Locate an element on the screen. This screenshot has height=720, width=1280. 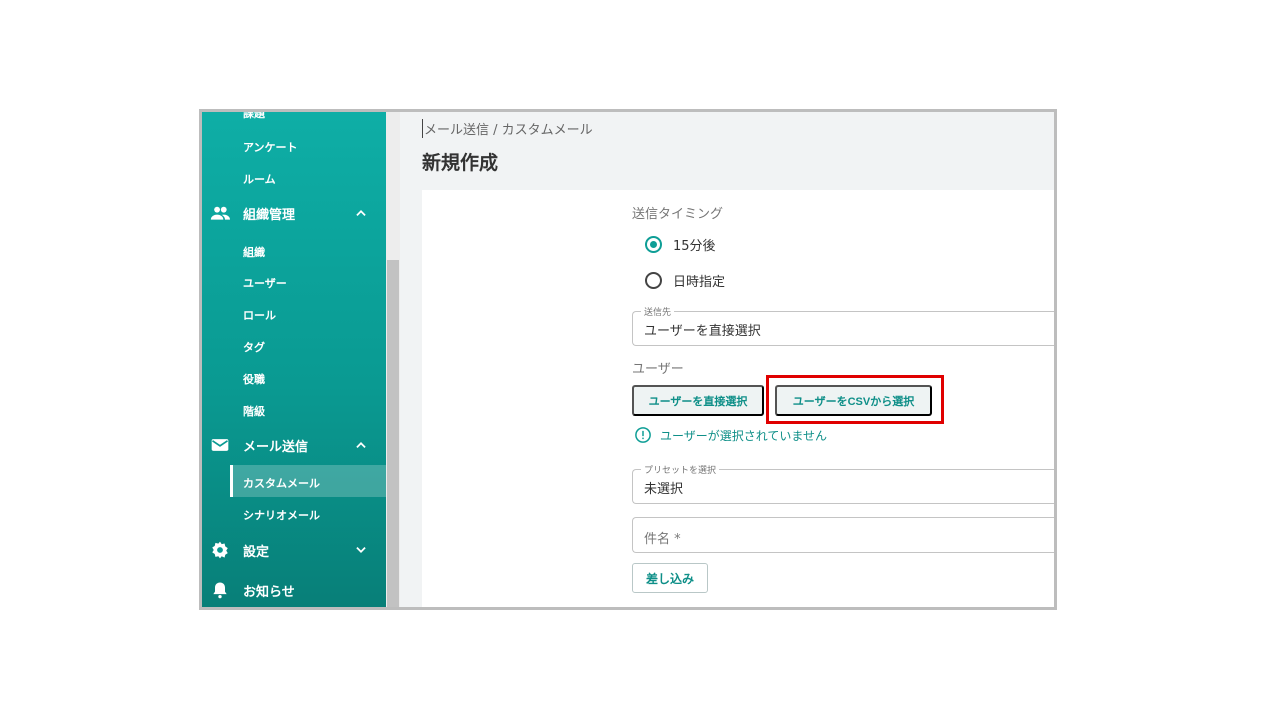
mail-icon is located at coordinates (220, 445).